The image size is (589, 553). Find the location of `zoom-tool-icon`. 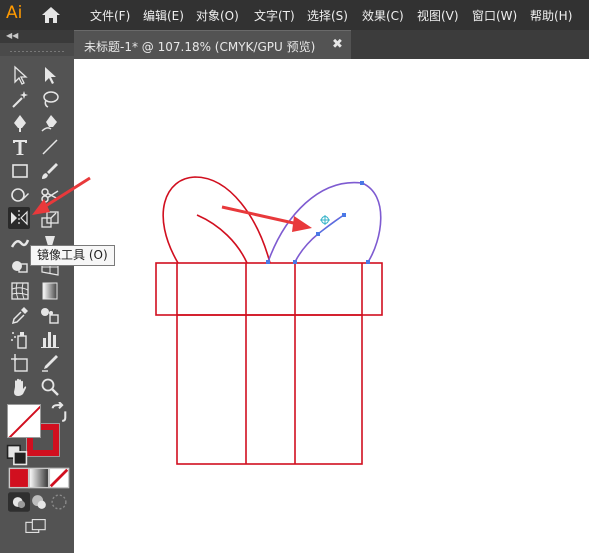

zoom-tool-icon is located at coordinates (50, 387).